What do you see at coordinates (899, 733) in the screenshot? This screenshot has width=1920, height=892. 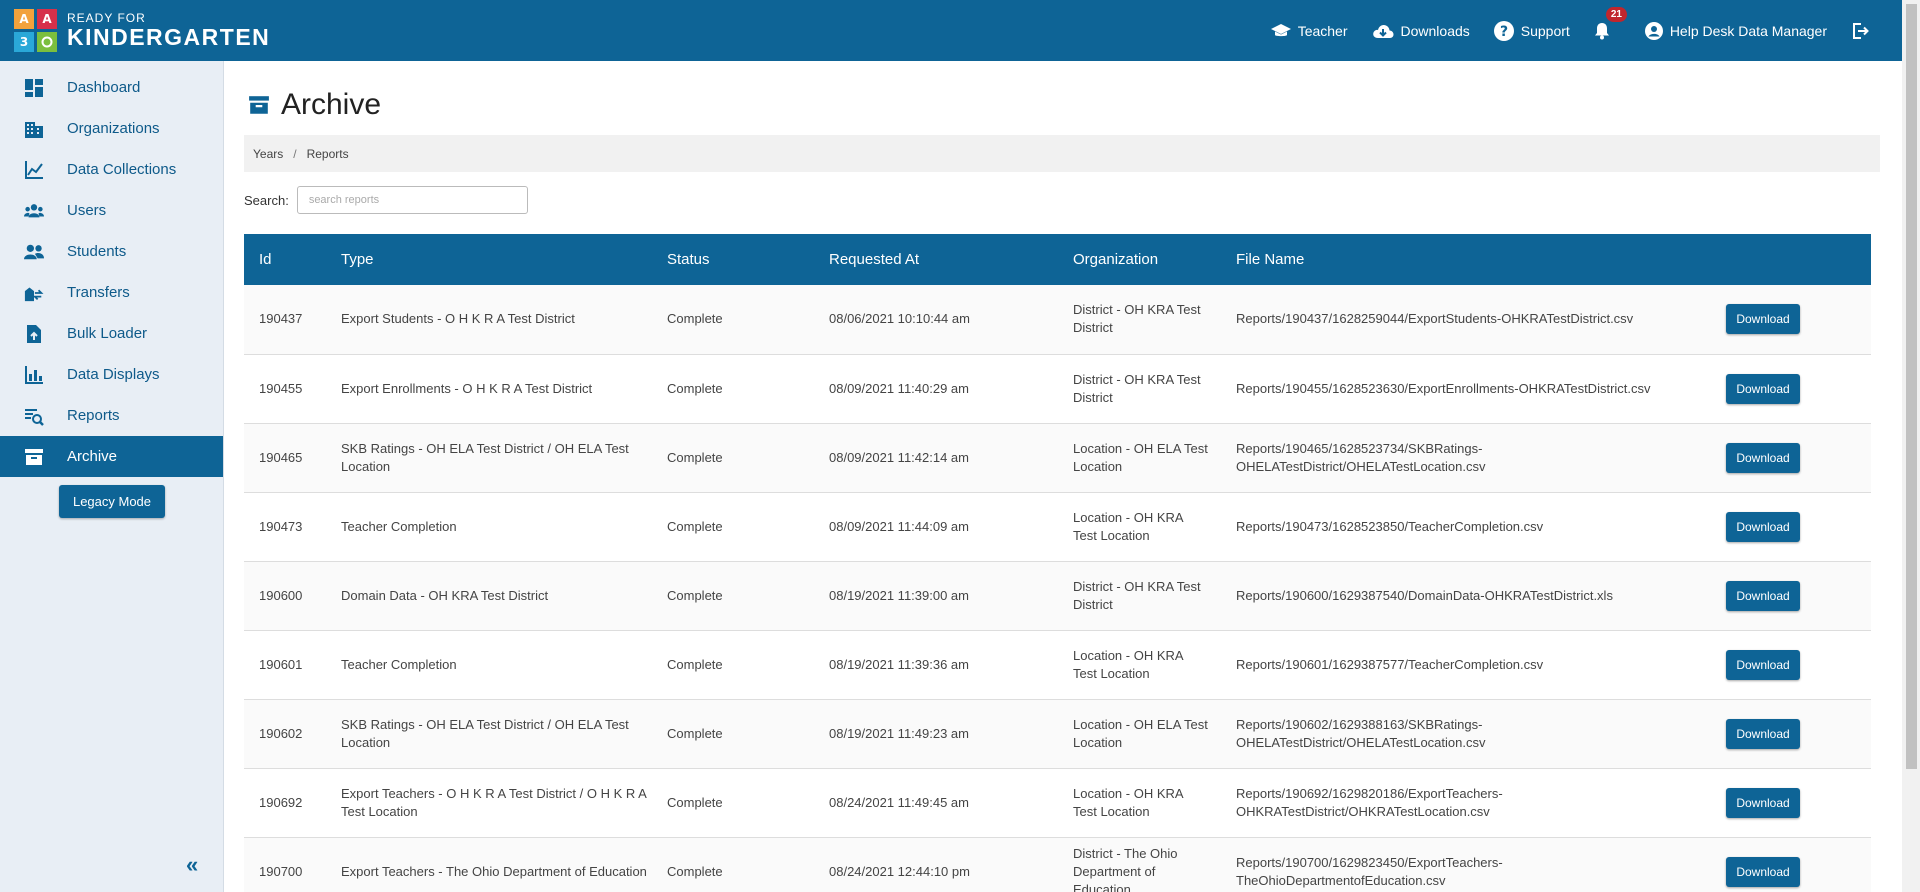 I see `cell-requested-at: 08/19/2021 11:49:23 am` at bounding box center [899, 733].